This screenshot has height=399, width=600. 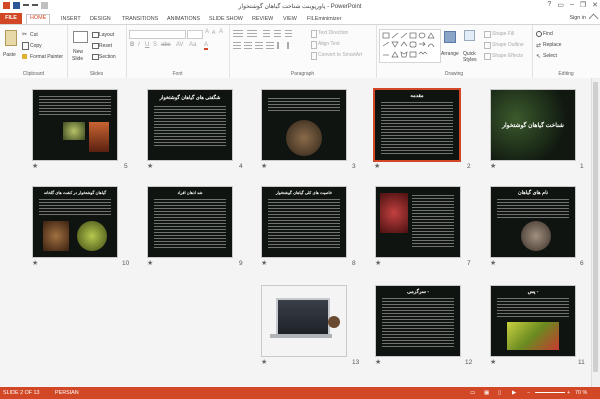 I want to click on underline-icon: U, so click(x=147, y=45).